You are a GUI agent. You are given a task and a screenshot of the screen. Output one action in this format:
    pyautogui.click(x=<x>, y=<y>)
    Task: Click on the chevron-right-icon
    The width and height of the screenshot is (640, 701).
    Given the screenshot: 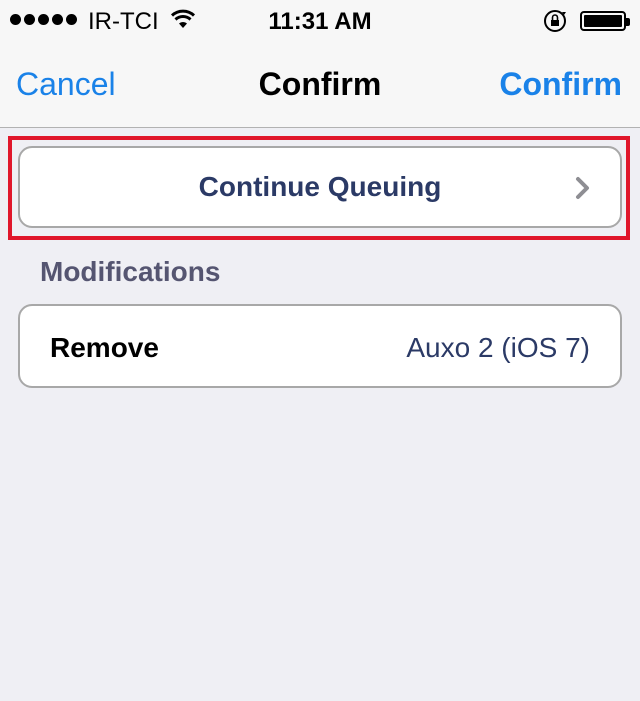 What is the action you would take?
    pyautogui.click(x=583, y=190)
    